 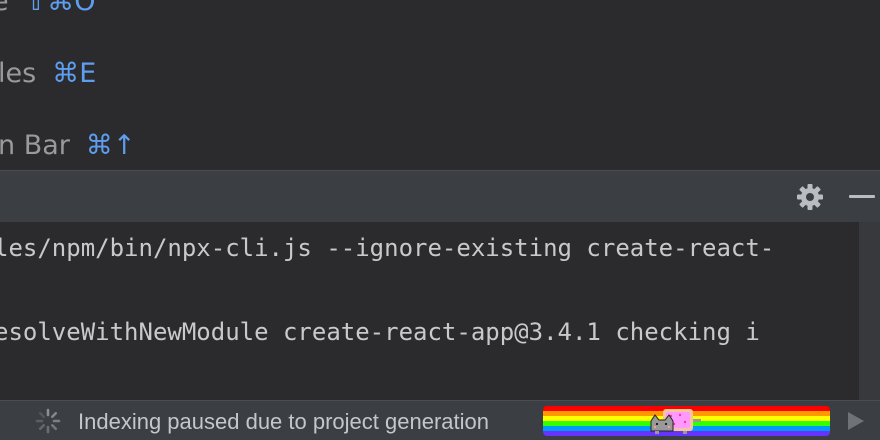 What do you see at coordinates (856, 421) in the screenshot?
I see `play-icon` at bounding box center [856, 421].